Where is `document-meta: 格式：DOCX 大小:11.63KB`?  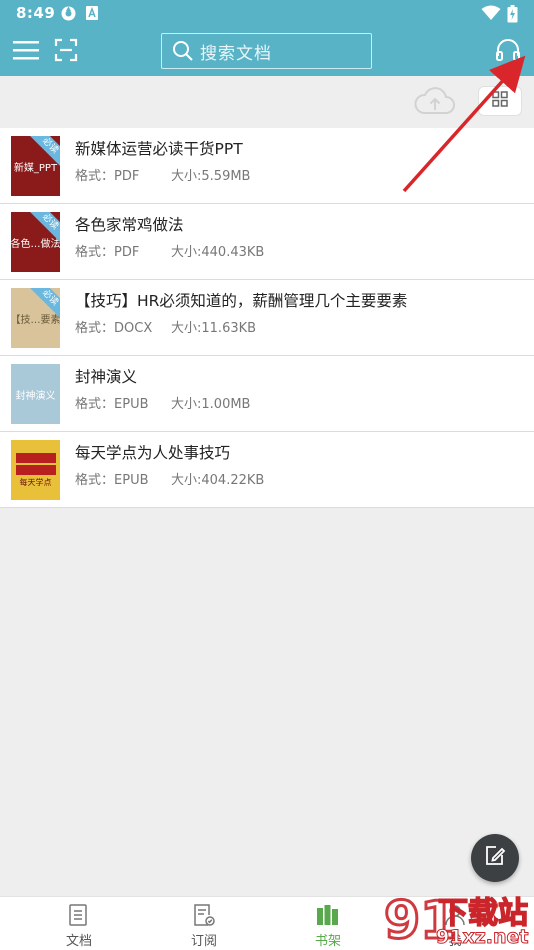
document-meta: 格式：DOCX 大小:11.63KB is located at coordinates (165, 326).